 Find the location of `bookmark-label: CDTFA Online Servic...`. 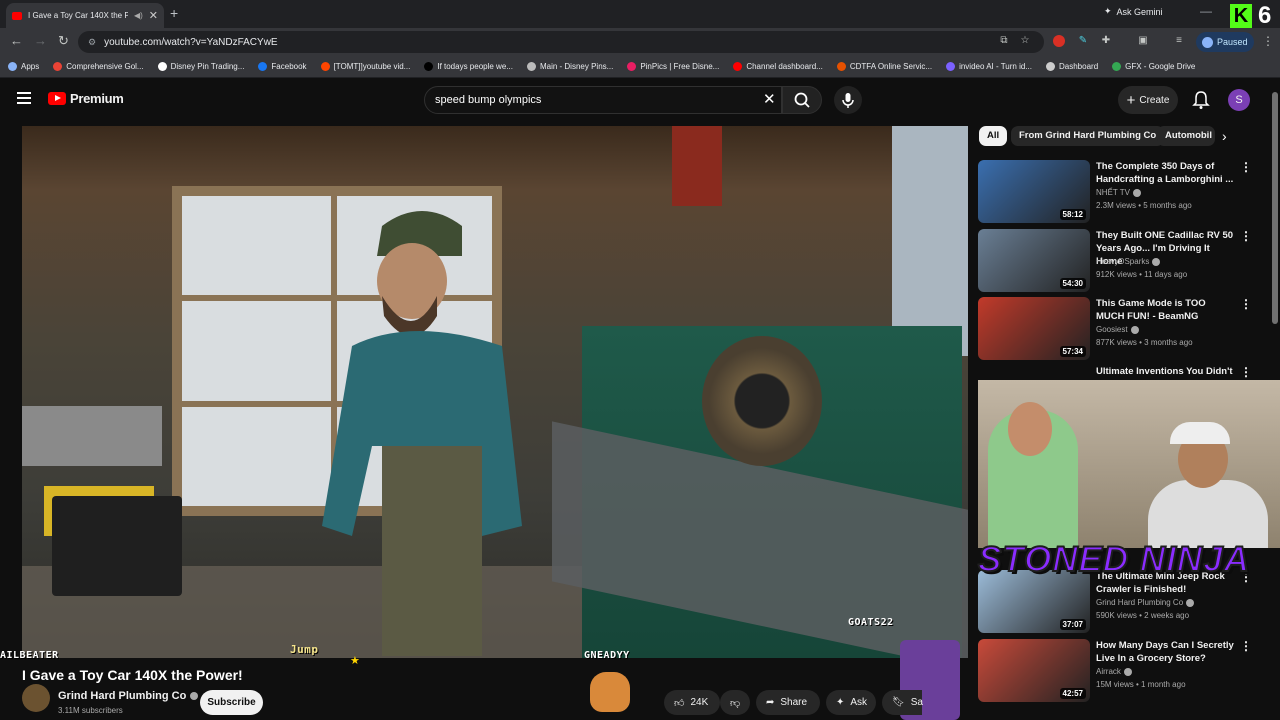

bookmark-label: CDTFA Online Servic... is located at coordinates (891, 66).